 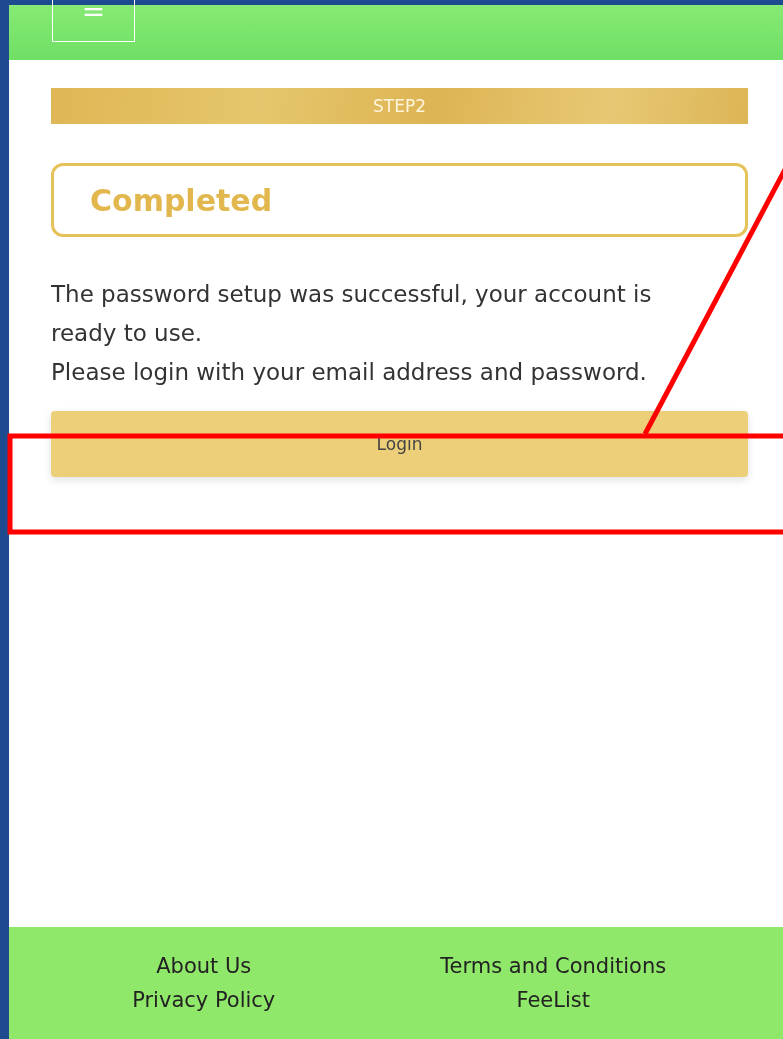 What do you see at coordinates (553, 1000) in the screenshot?
I see `footer-link: FeeList` at bounding box center [553, 1000].